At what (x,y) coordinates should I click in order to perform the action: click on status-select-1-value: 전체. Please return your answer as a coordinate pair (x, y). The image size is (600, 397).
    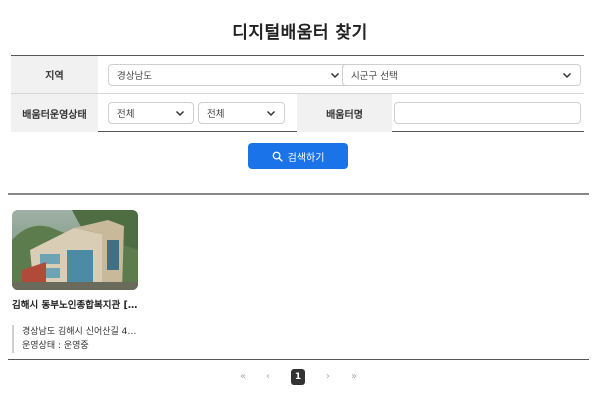
    Looking at the image, I should click on (126, 114).